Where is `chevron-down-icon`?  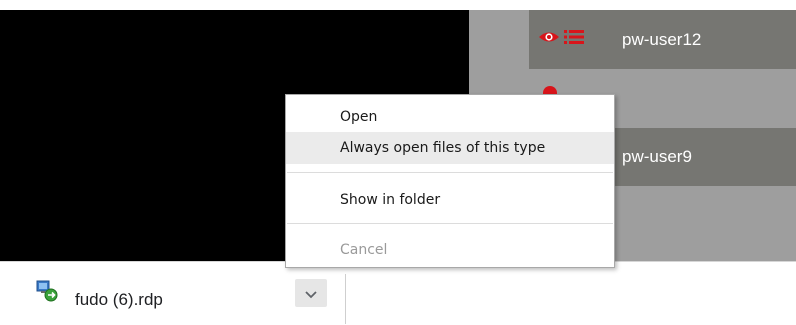 chevron-down-icon is located at coordinates (311, 293).